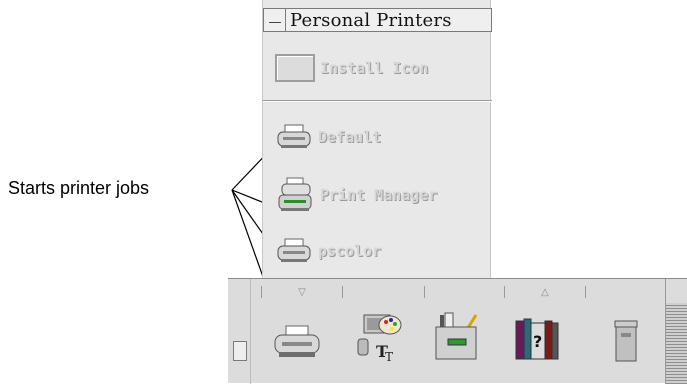  I want to click on chevron-down-icon: ▽, so click(302, 292).